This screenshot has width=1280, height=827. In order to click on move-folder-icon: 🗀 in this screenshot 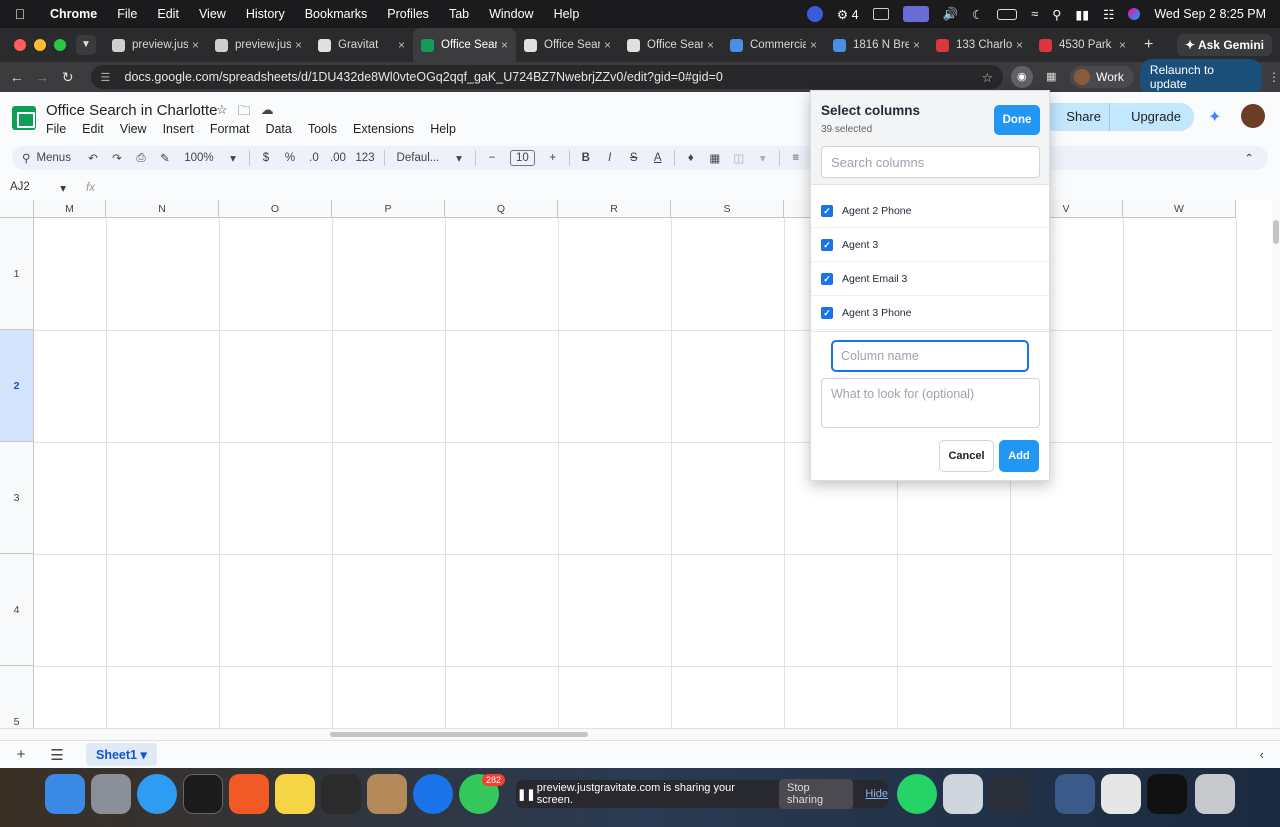, I will do `click(244, 113)`.